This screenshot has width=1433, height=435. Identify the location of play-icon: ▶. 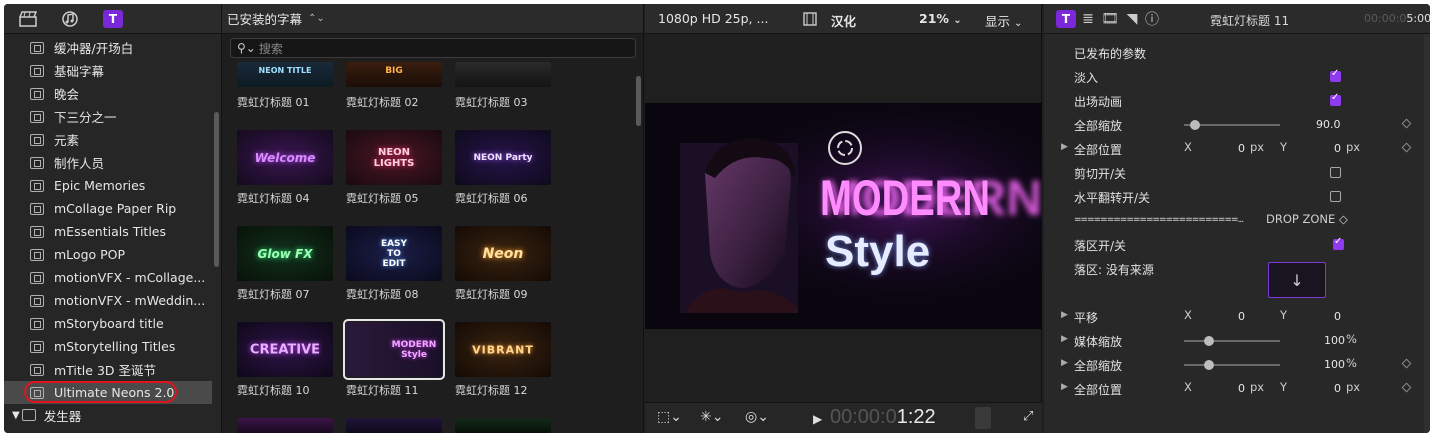
(817, 419).